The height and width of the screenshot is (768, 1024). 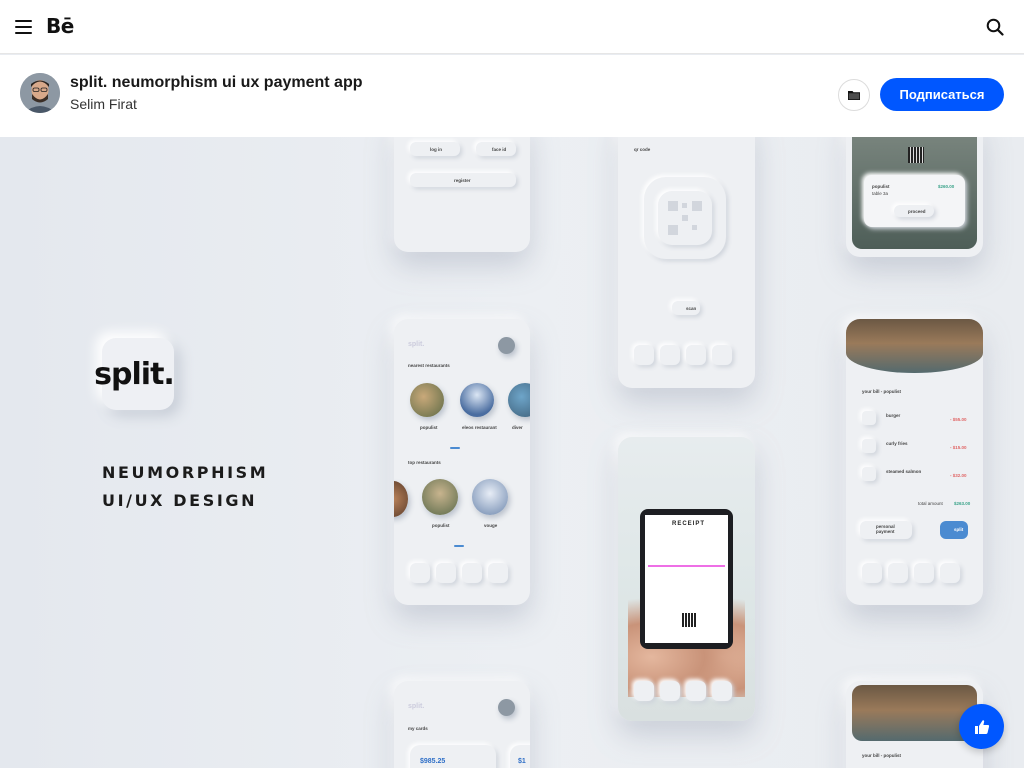 I want to click on thumbs-up-icon, so click(x=981, y=726).